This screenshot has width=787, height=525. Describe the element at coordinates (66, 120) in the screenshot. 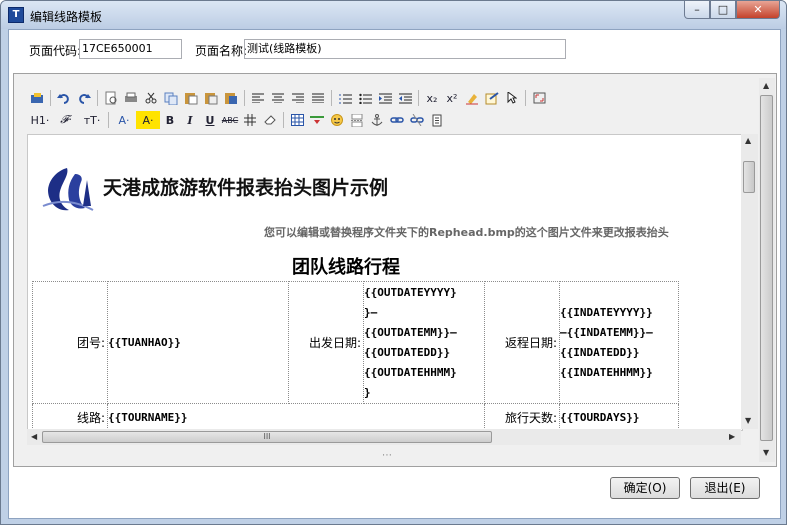

I see `font-family-dropdown: 𝓕·` at that location.